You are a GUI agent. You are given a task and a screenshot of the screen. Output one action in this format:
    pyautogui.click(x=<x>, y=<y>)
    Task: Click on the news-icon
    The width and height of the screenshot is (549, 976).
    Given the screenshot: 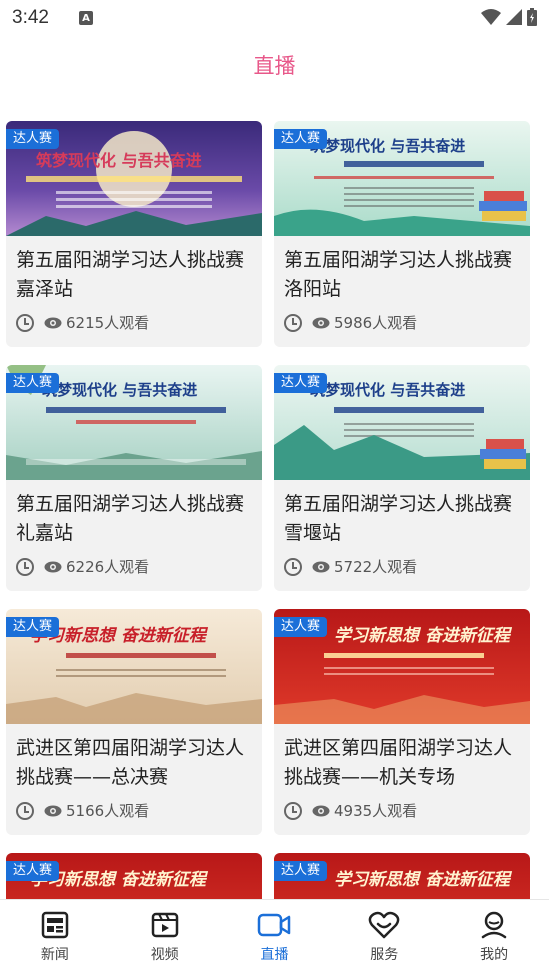 What is the action you would take?
    pyautogui.click(x=55, y=925)
    